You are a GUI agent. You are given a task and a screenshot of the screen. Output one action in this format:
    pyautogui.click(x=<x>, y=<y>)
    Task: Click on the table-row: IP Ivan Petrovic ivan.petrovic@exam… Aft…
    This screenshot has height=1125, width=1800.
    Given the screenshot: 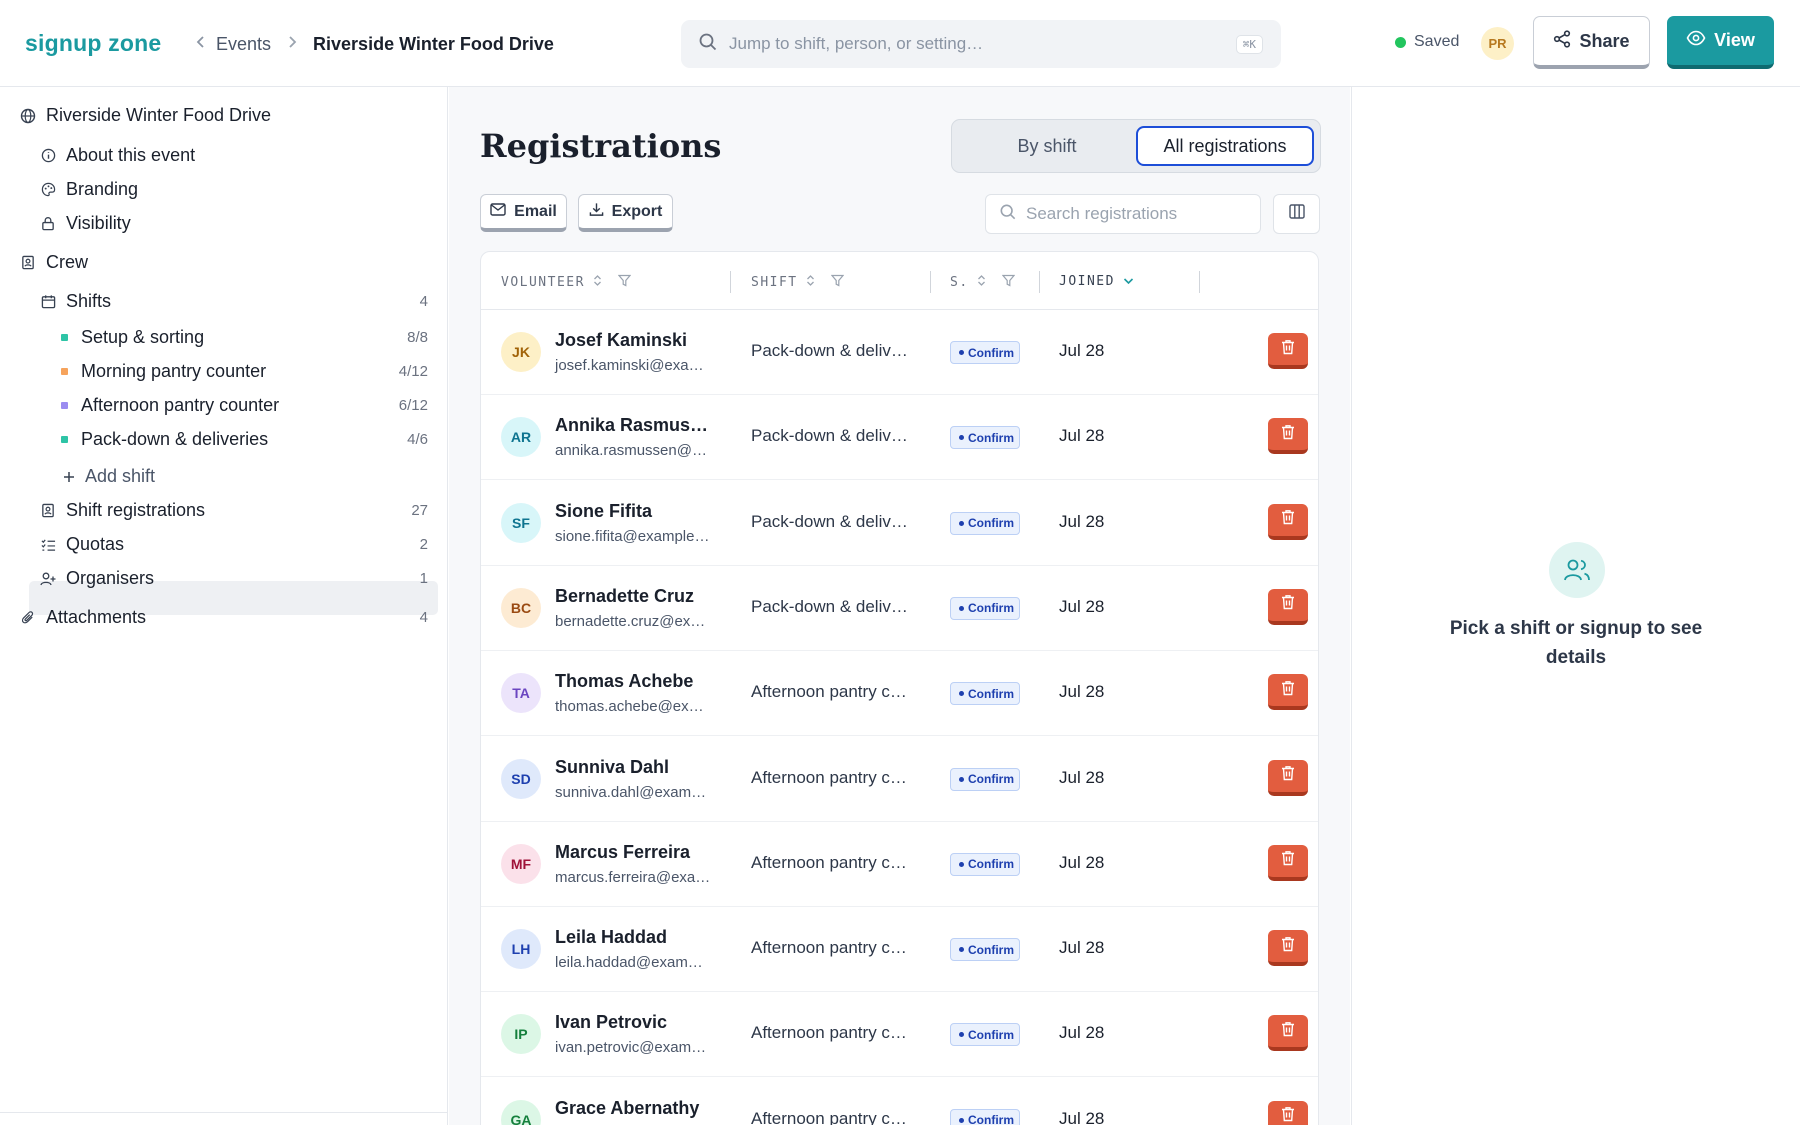 What is the action you would take?
    pyautogui.click(x=899, y=1035)
    